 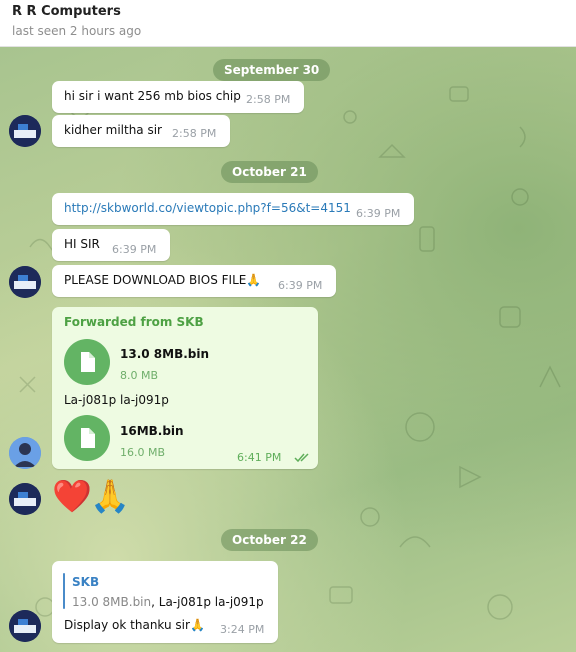 What do you see at coordinates (211, 602) in the screenshot?
I see `reply-caption: La-j081p la-j091p` at bounding box center [211, 602].